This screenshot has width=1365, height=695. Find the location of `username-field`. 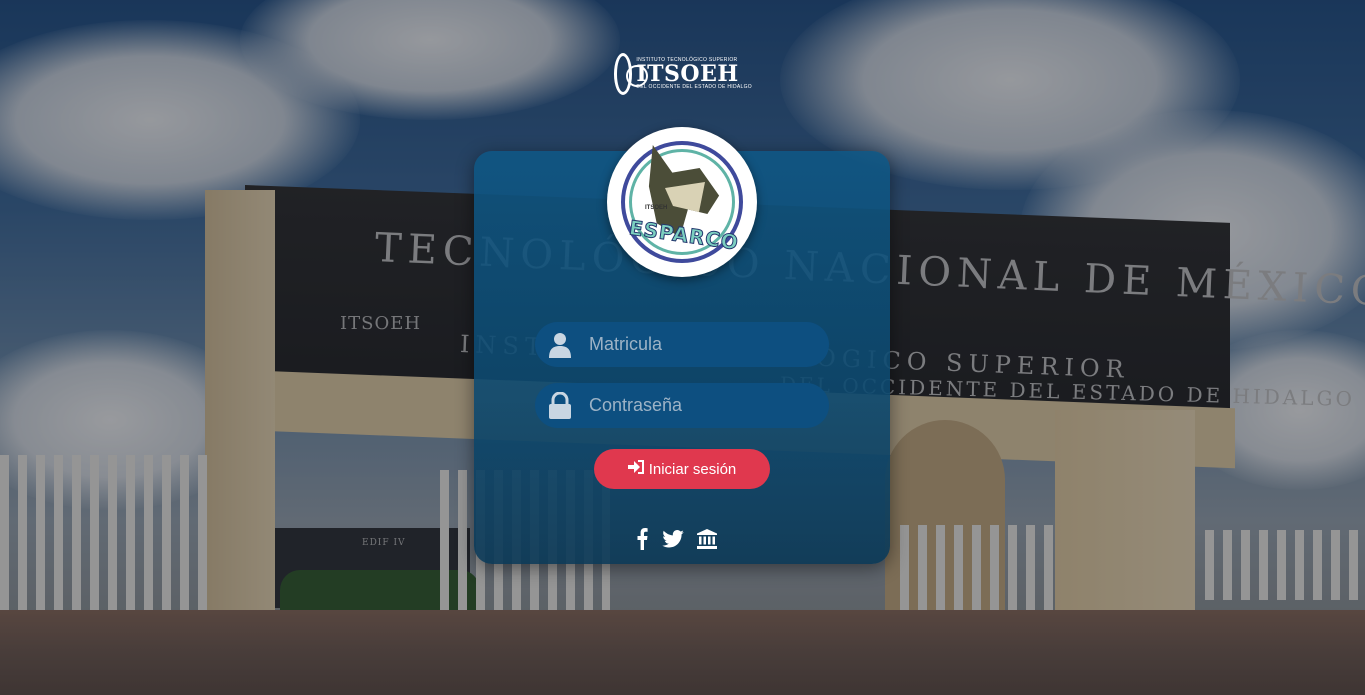

username-field is located at coordinates (682, 344).